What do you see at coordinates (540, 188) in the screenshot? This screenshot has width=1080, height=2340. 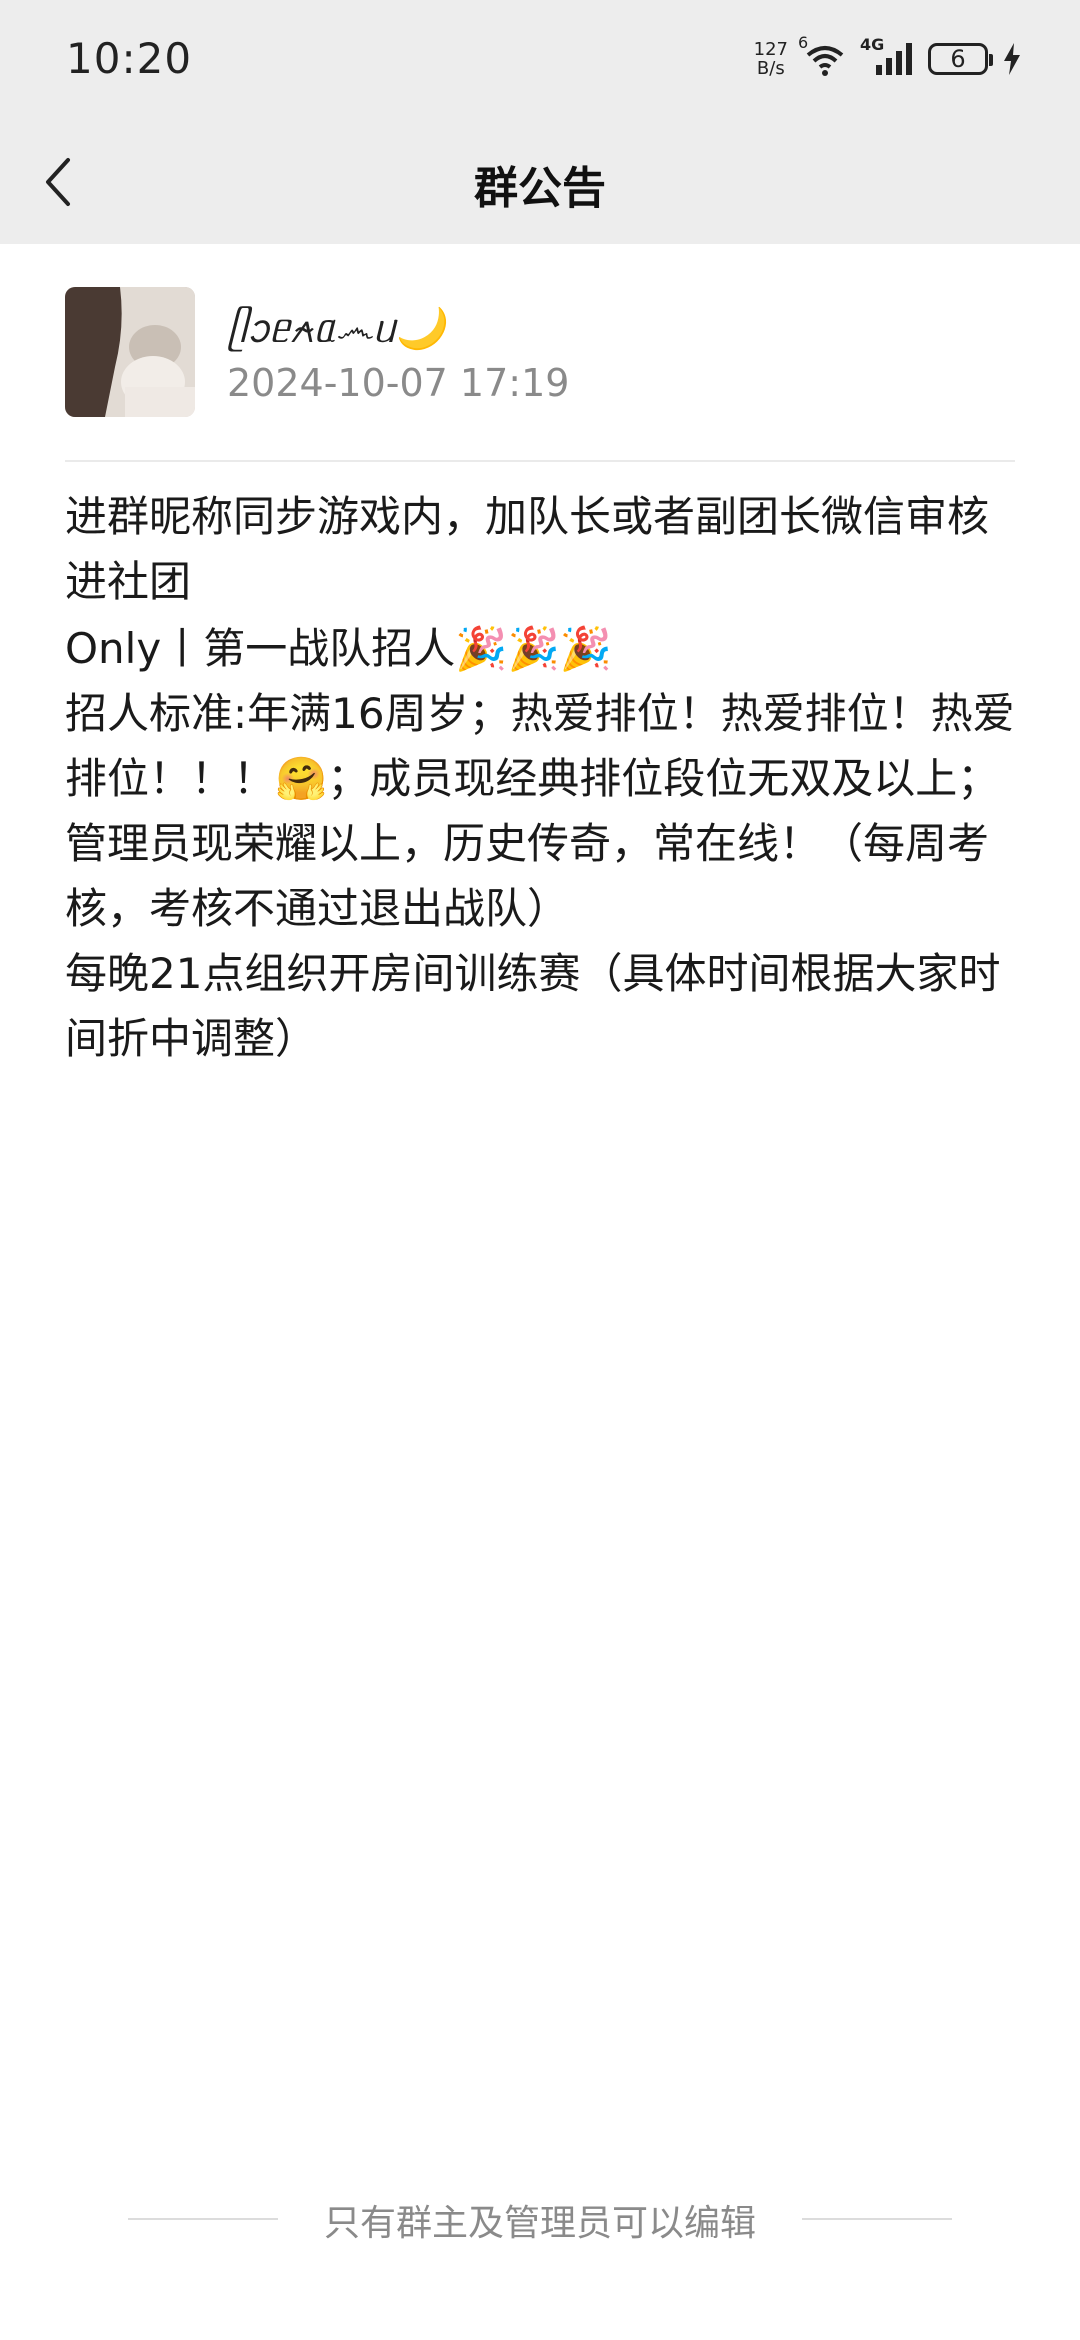 I see `page-title: 群公告` at bounding box center [540, 188].